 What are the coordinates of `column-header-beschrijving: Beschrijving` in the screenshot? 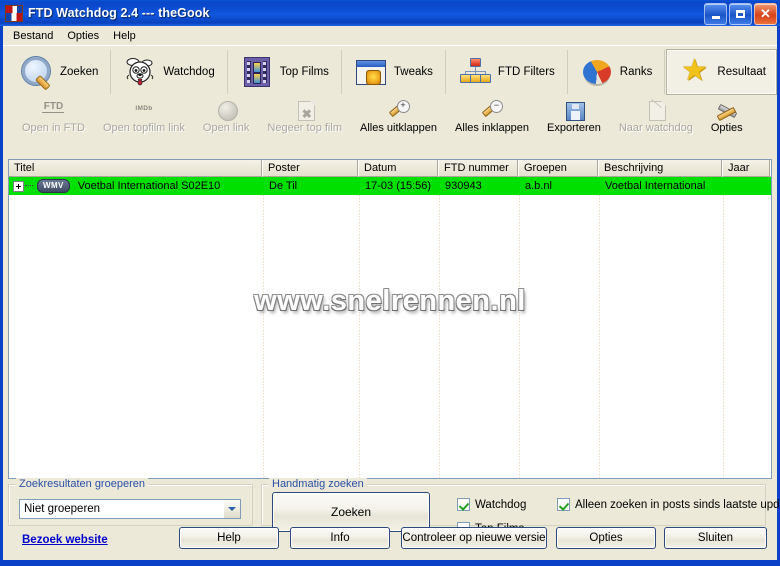 It's located at (661, 168).